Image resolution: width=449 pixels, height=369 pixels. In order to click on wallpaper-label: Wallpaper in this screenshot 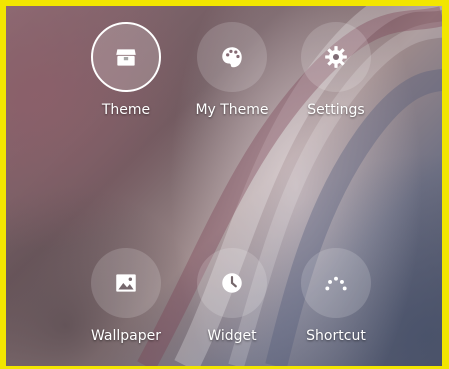, I will do `click(126, 336)`.